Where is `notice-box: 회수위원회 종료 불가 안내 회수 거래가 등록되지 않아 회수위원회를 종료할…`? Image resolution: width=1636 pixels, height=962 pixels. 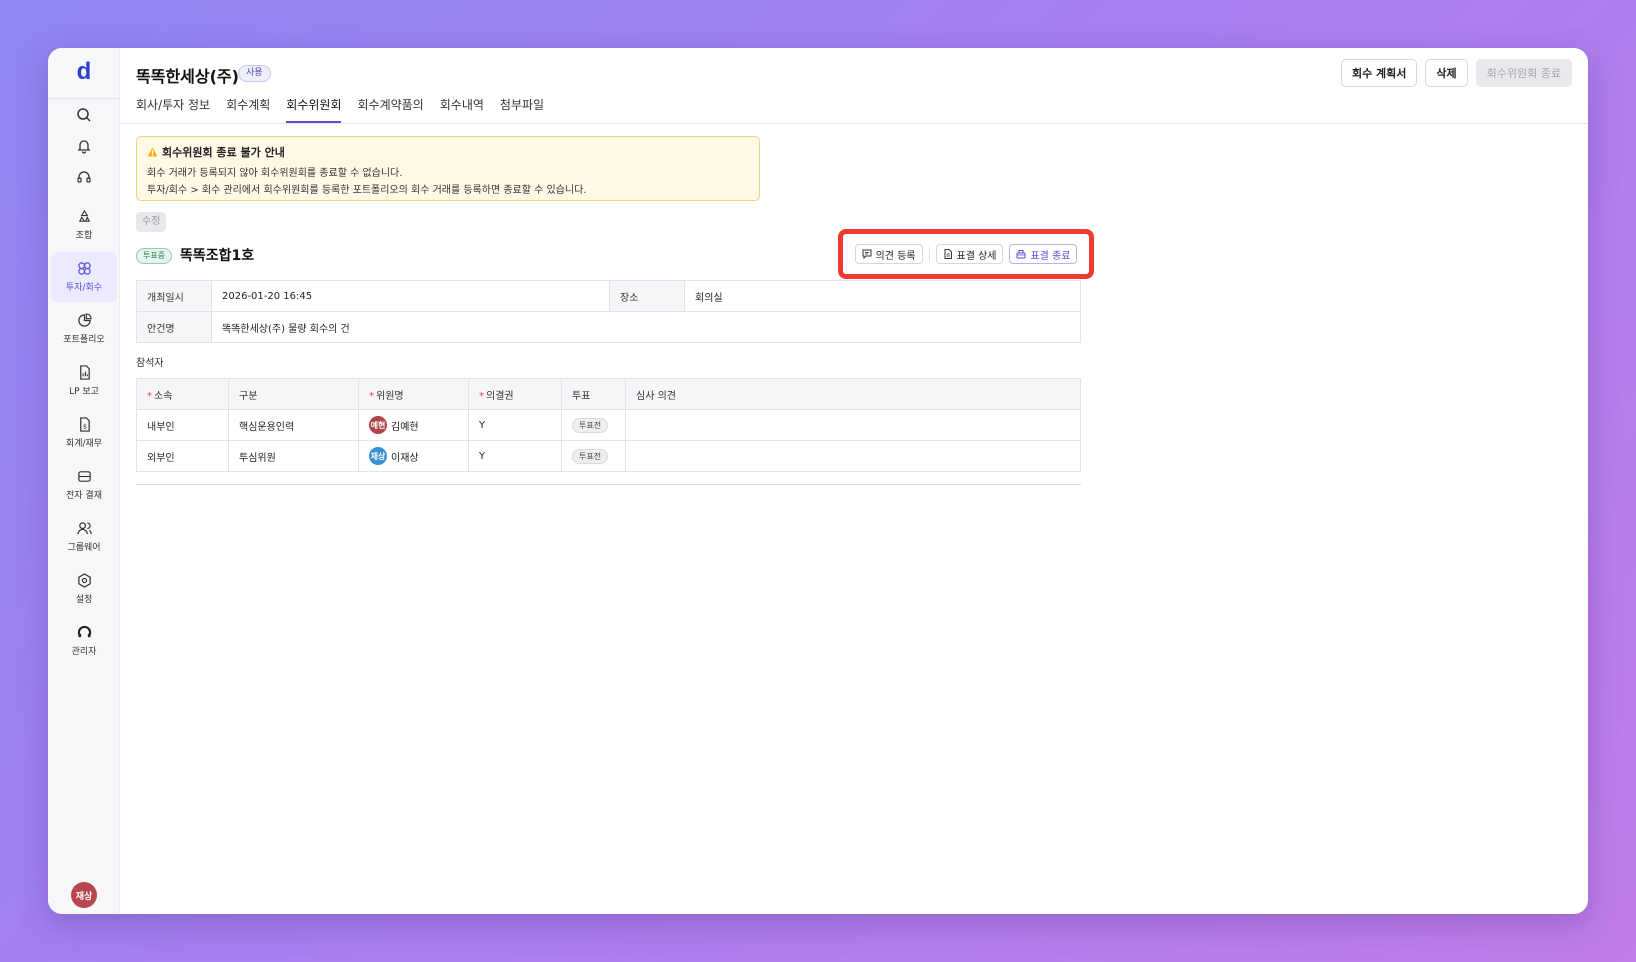 notice-box: 회수위원회 종료 불가 안내 회수 거래가 등록되지 않아 회수위원회를 종료할… is located at coordinates (448, 168).